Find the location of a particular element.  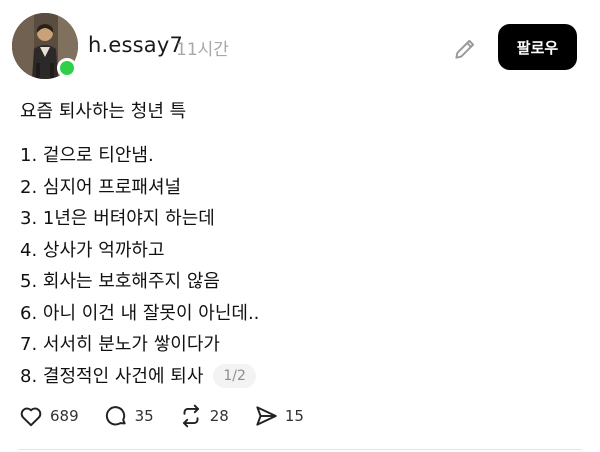

list-item: 6. 아니 이건 내 잘못이 아닌데.. is located at coordinates (139, 314).